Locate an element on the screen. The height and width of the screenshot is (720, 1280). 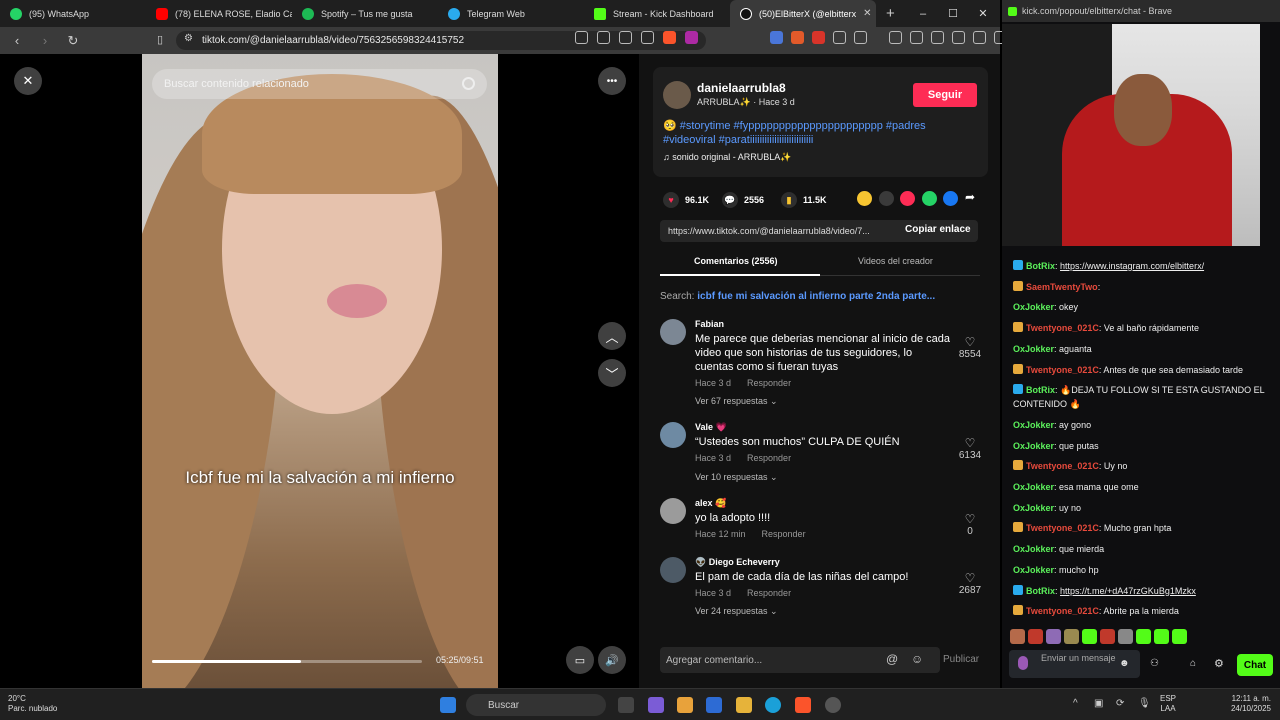
vpn-icon is located at coordinates (979, 37).